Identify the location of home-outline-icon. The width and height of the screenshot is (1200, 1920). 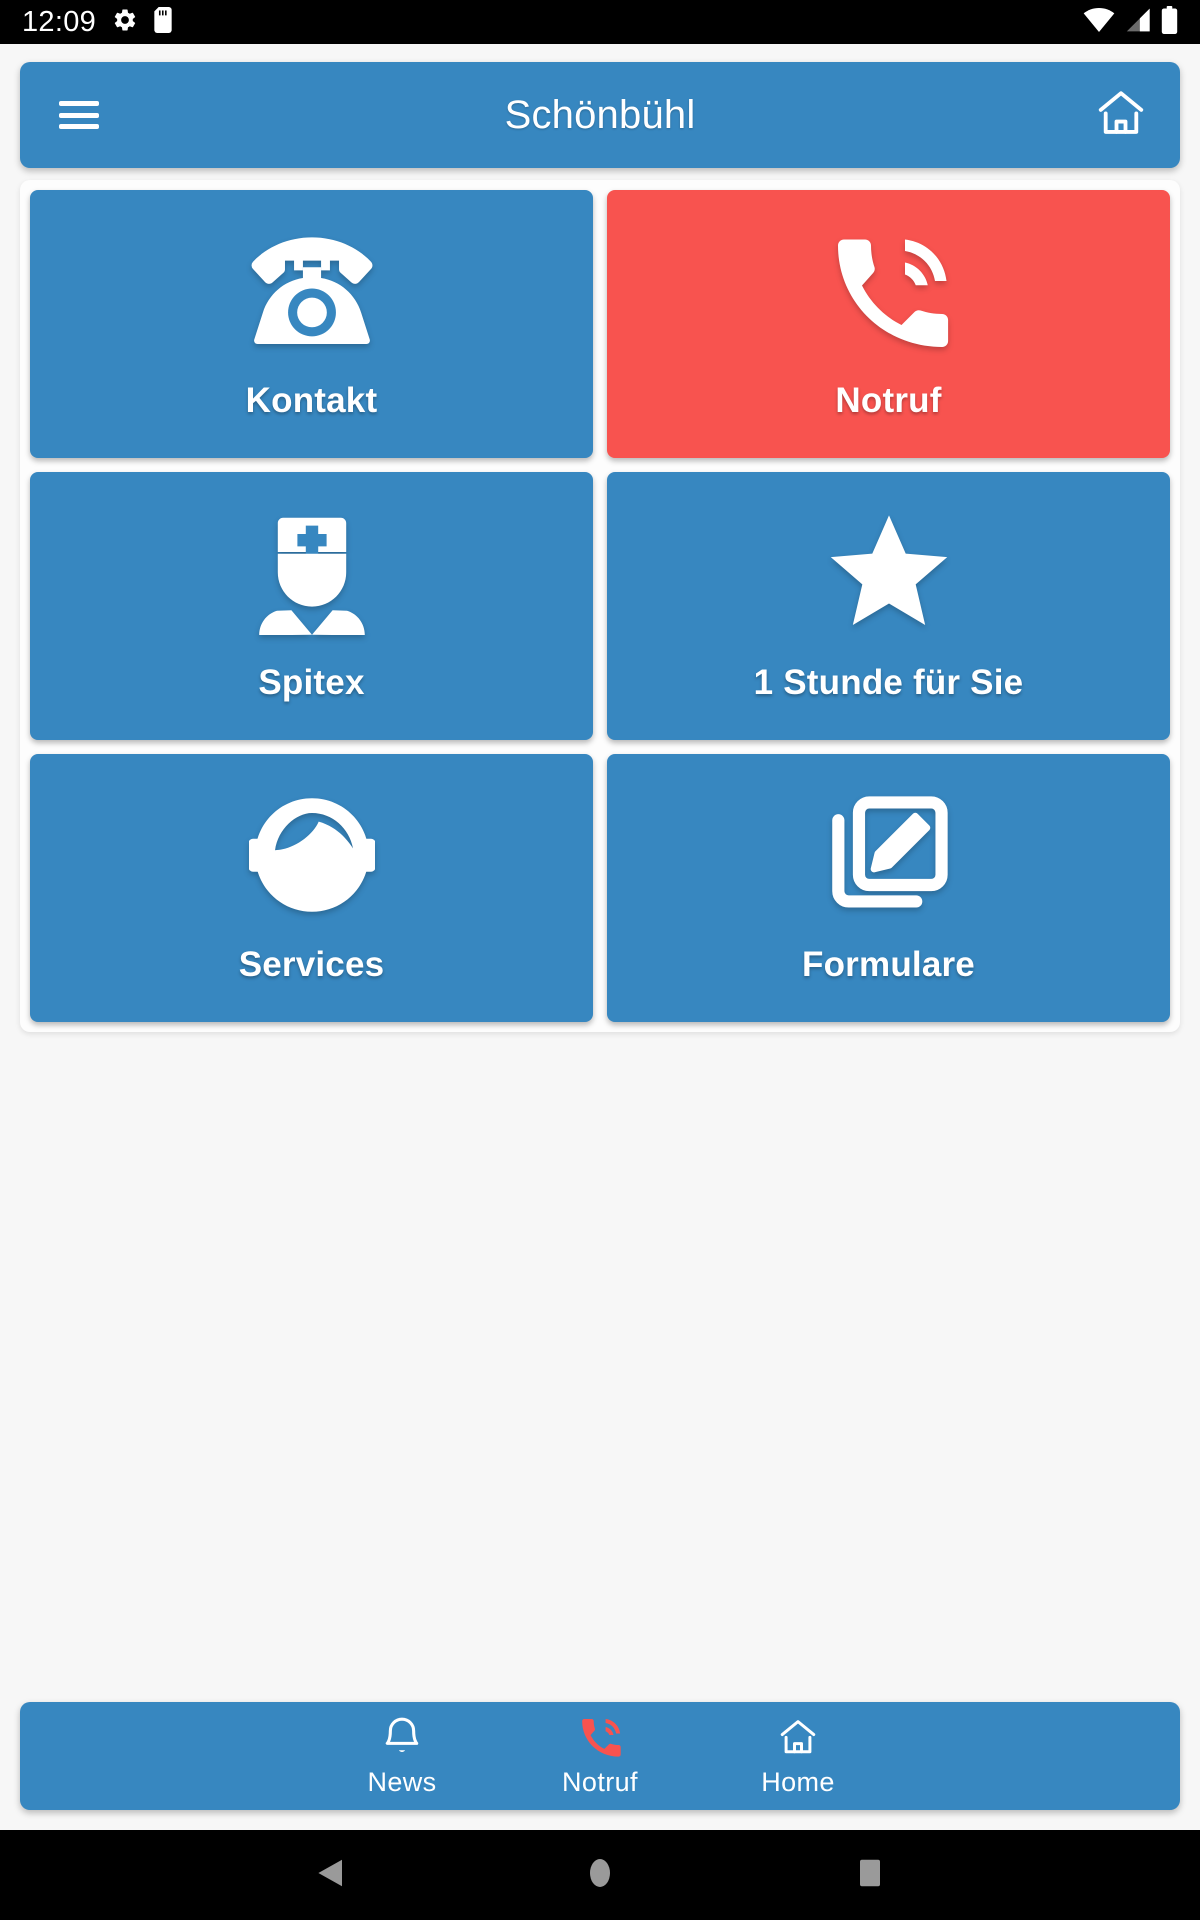
(798, 1737).